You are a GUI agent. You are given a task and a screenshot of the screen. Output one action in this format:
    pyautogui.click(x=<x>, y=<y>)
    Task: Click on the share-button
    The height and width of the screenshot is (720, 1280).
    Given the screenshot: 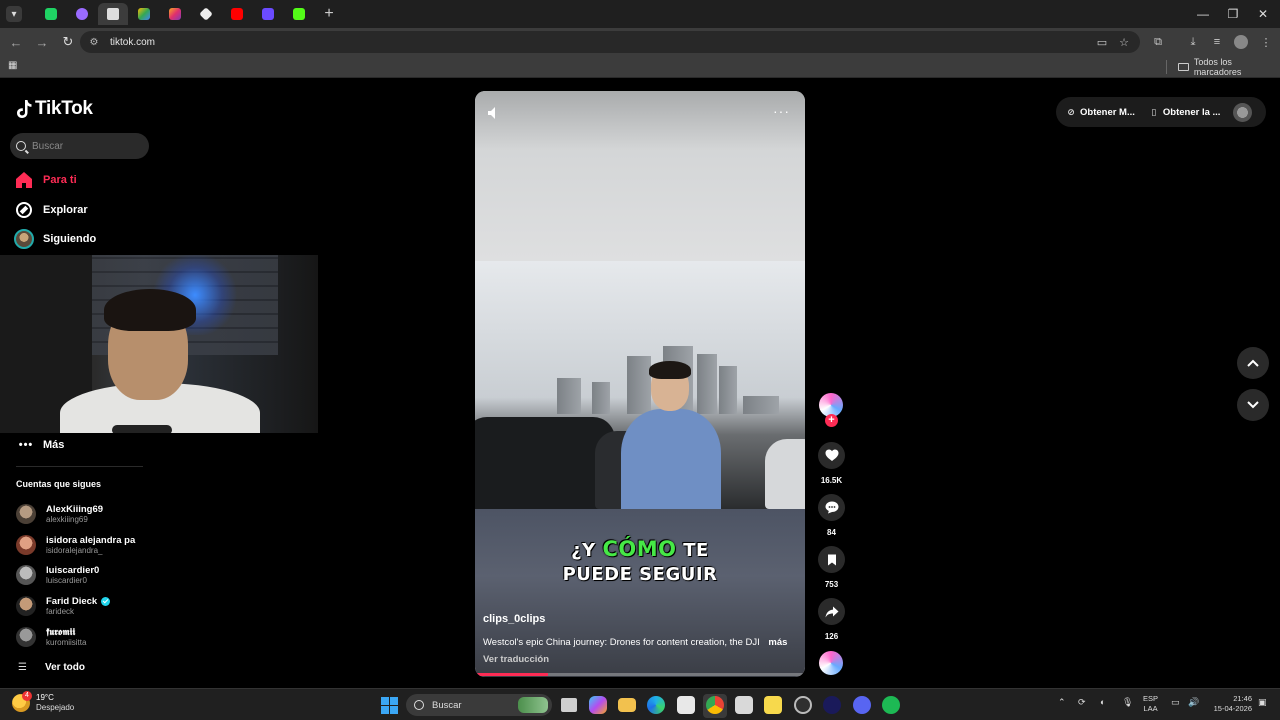 What is the action you would take?
    pyautogui.click(x=831, y=611)
    